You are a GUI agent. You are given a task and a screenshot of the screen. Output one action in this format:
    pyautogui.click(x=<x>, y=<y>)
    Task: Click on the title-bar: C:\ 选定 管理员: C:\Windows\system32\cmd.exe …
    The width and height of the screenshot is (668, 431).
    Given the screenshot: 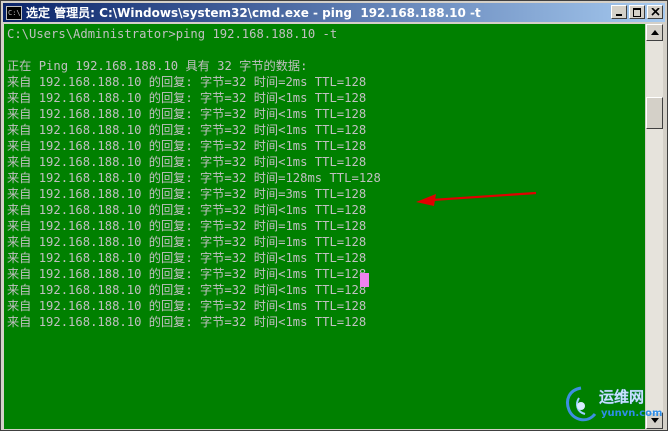 What is the action you would take?
    pyautogui.click(x=334, y=12)
    